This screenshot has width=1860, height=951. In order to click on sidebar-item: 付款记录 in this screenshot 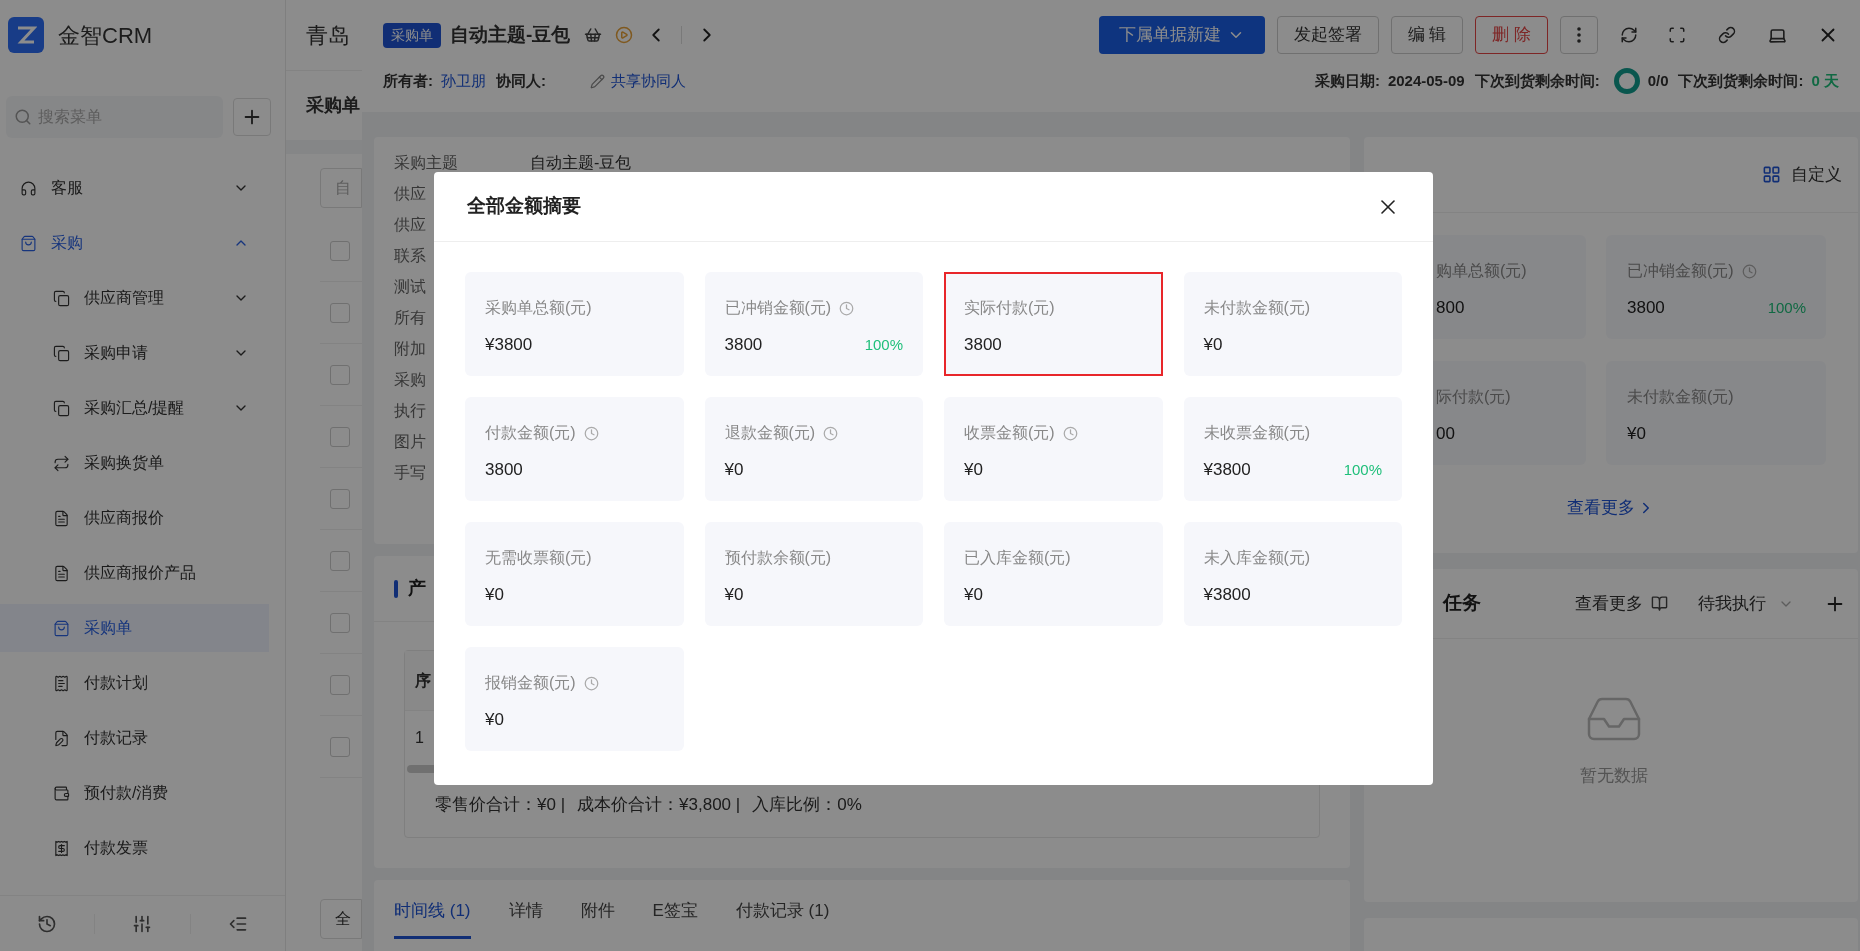, I will do `click(134, 738)`.